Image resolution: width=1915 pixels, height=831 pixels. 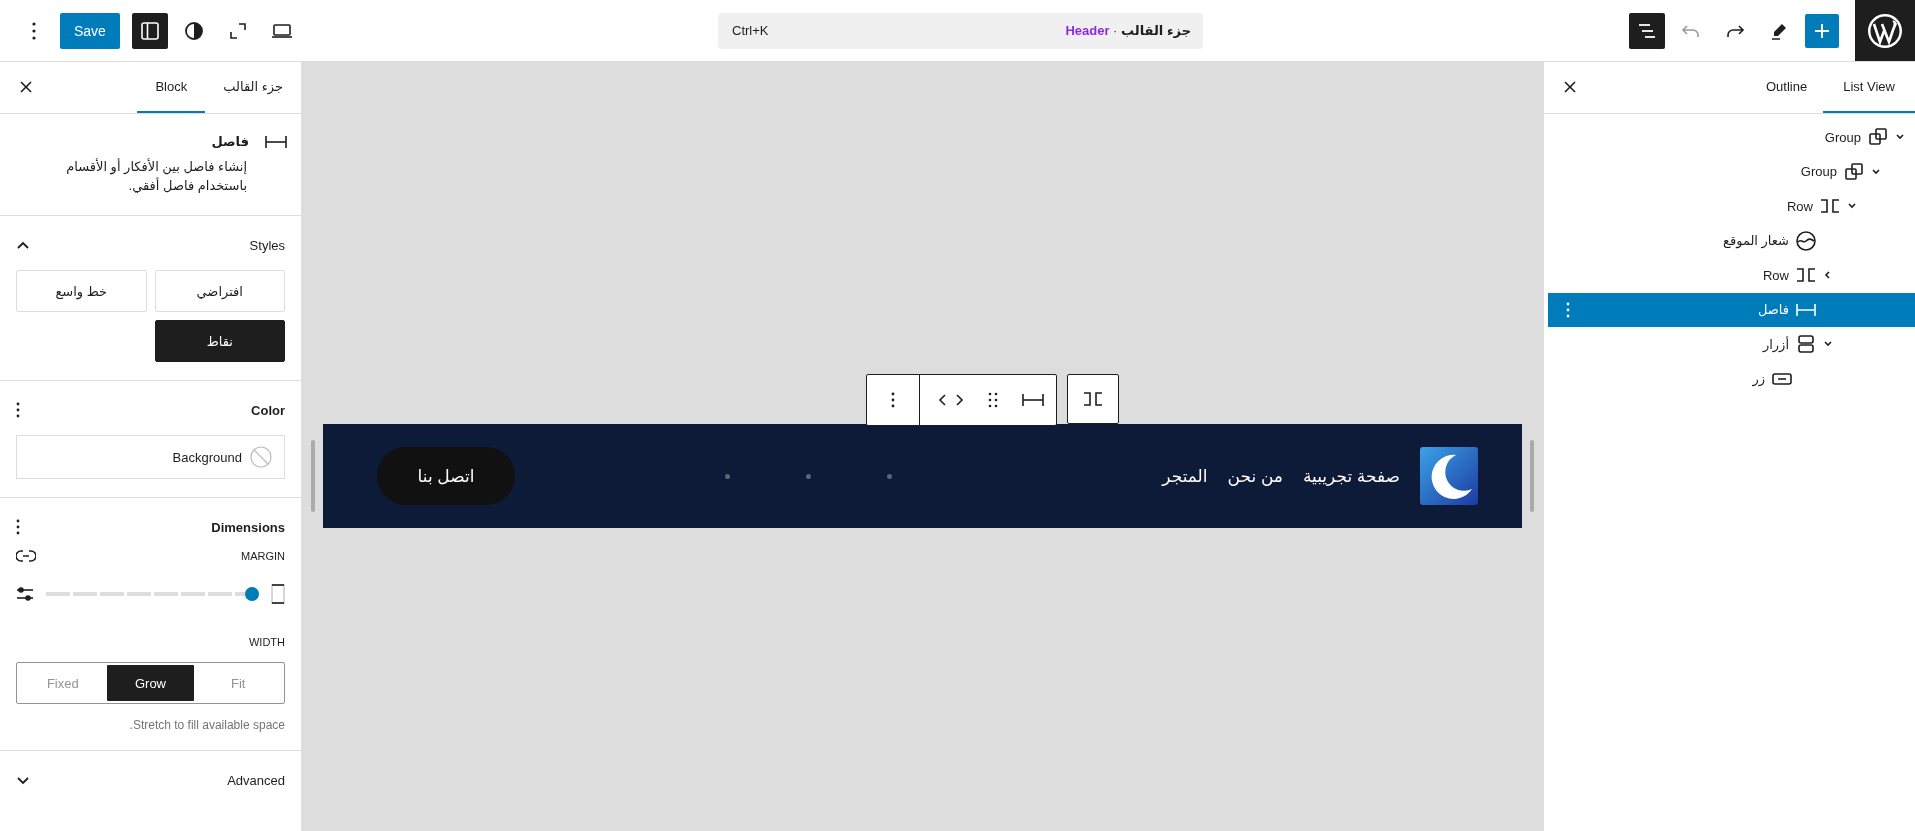 What do you see at coordinates (1731, 309) in the screenshot?
I see `list-view-item: فاصل` at bounding box center [1731, 309].